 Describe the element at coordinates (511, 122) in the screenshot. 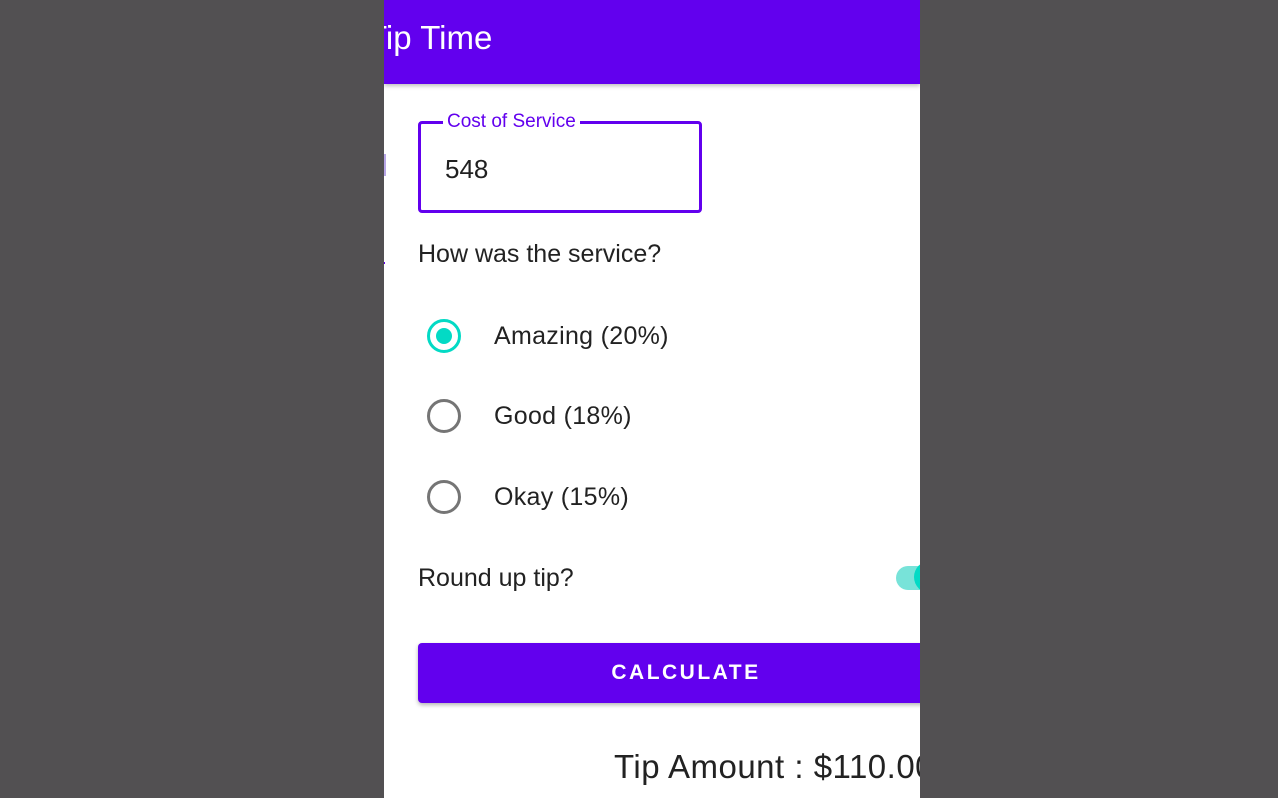

I see `cost-of-service-label: Cost of Service` at that location.